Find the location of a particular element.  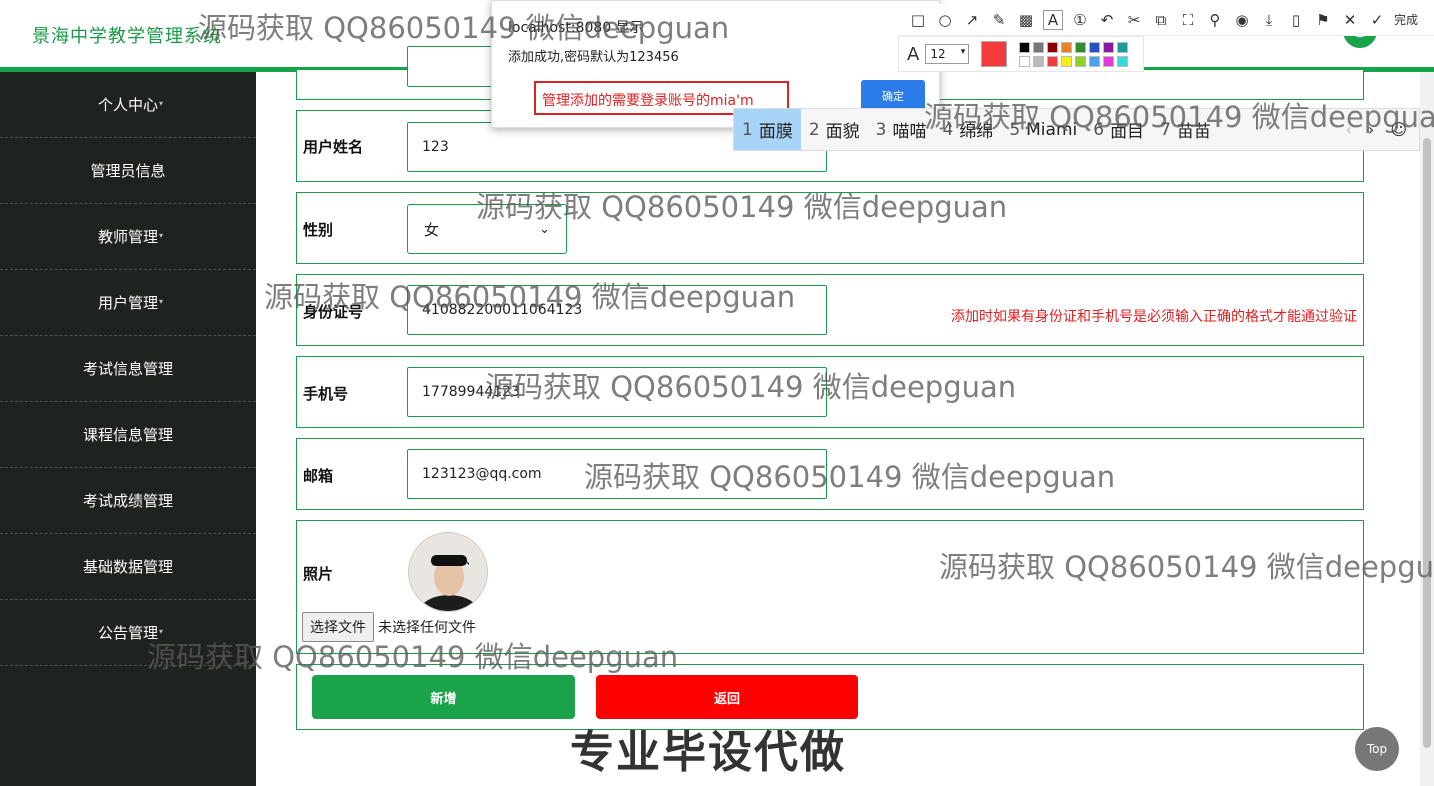

photo-preview is located at coordinates (448, 572).